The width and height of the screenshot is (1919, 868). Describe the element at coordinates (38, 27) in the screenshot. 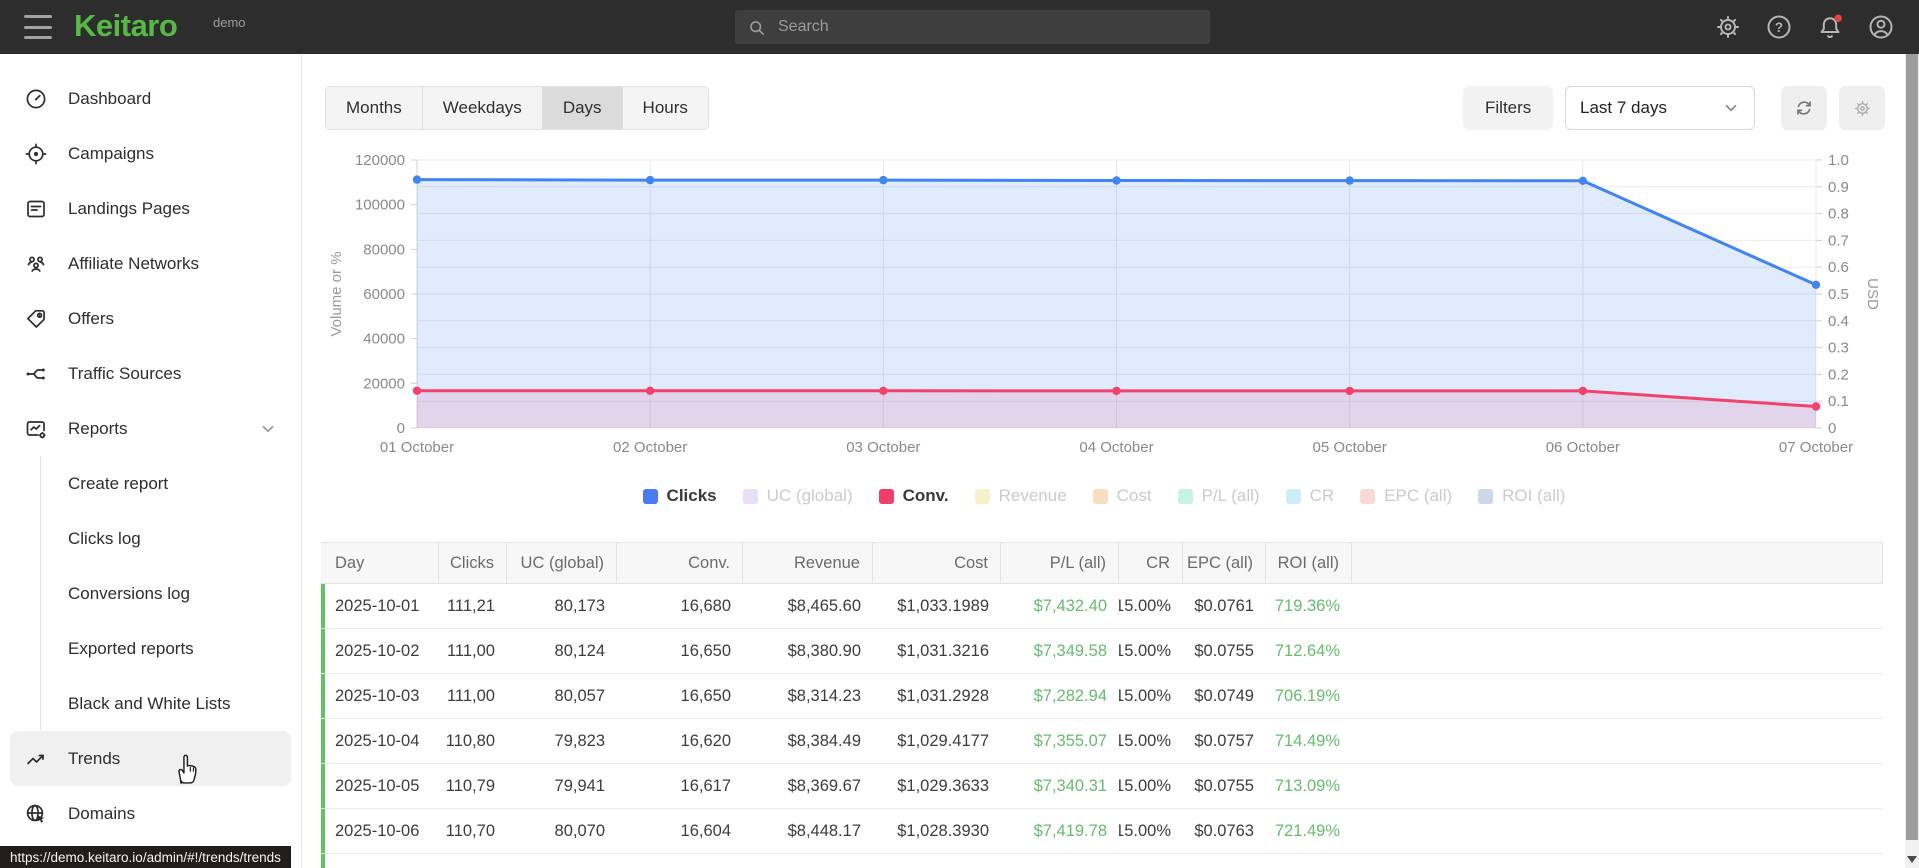

I see `hamburger-menu-icon` at that location.